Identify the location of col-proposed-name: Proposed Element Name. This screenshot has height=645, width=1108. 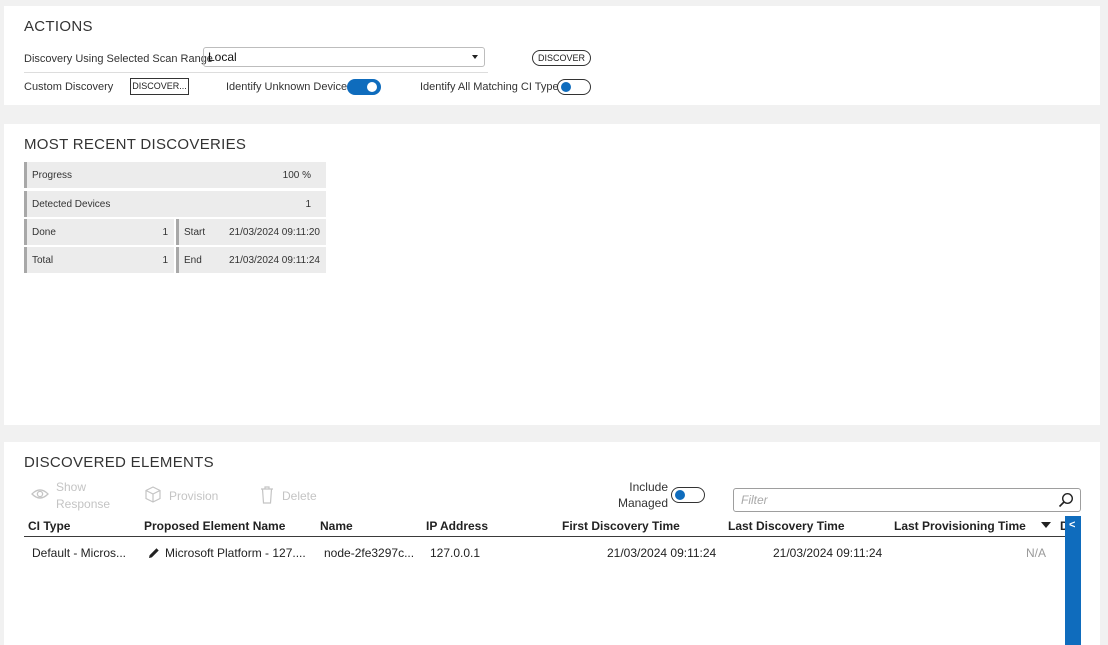
(214, 526).